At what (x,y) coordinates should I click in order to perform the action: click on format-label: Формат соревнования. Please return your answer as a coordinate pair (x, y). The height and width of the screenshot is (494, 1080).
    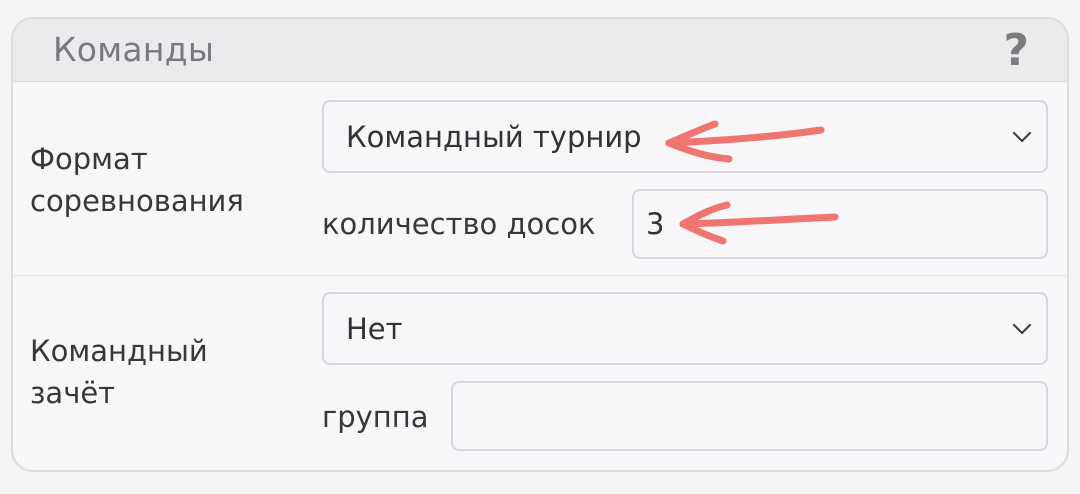
    Looking at the image, I should click on (137, 180).